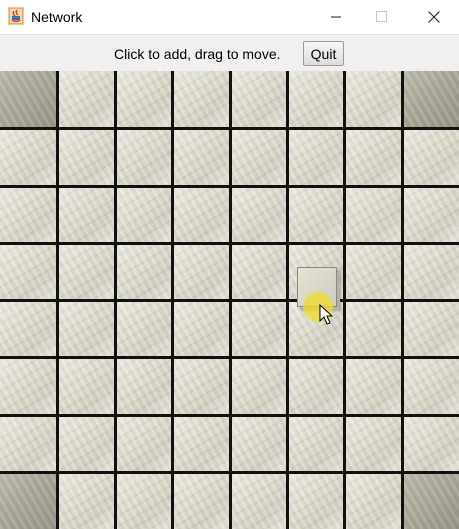 The image size is (459, 529). What do you see at coordinates (57, 17) in the screenshot?
I see `window-title: Network` at bounding box center [57, 17].